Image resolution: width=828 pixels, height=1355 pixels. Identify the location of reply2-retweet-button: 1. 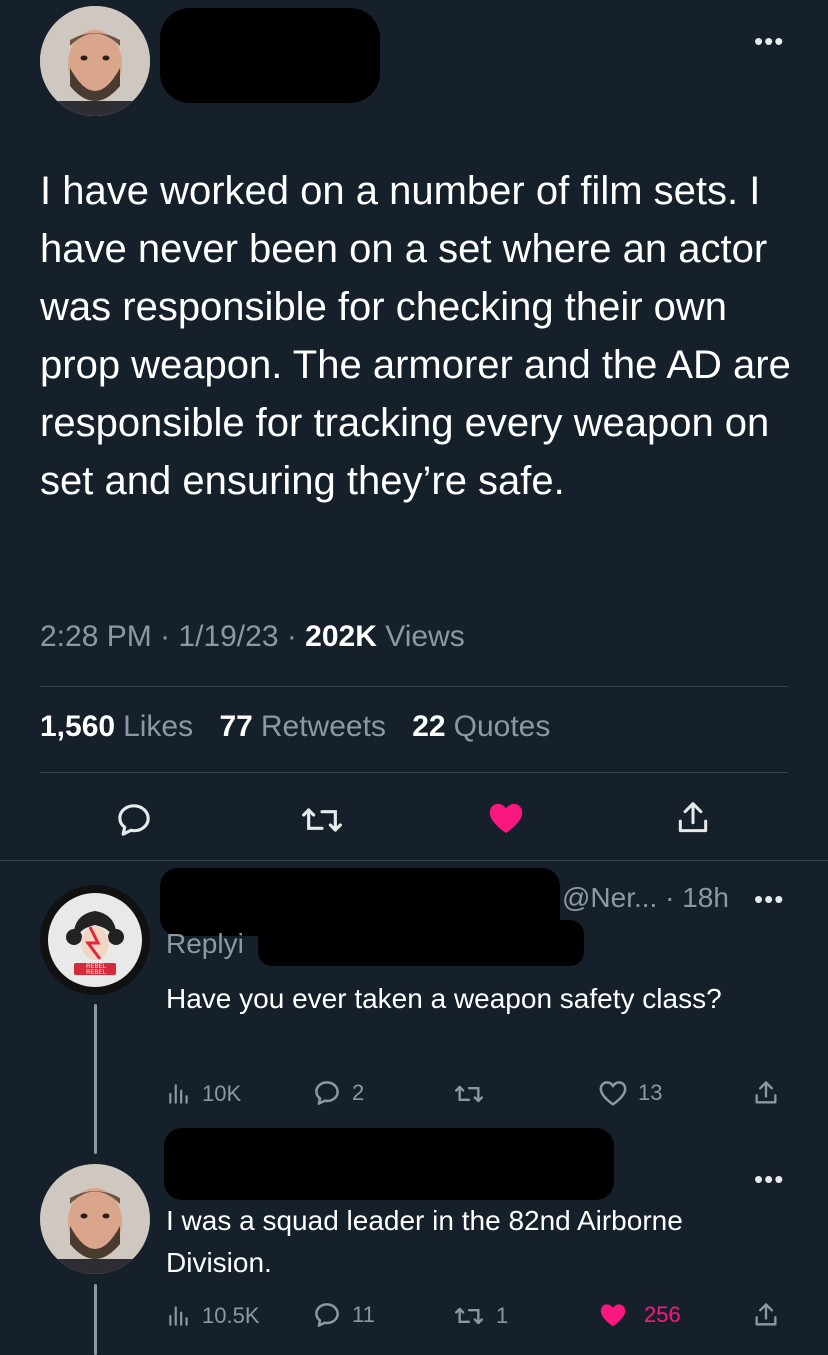
(480, 1316).